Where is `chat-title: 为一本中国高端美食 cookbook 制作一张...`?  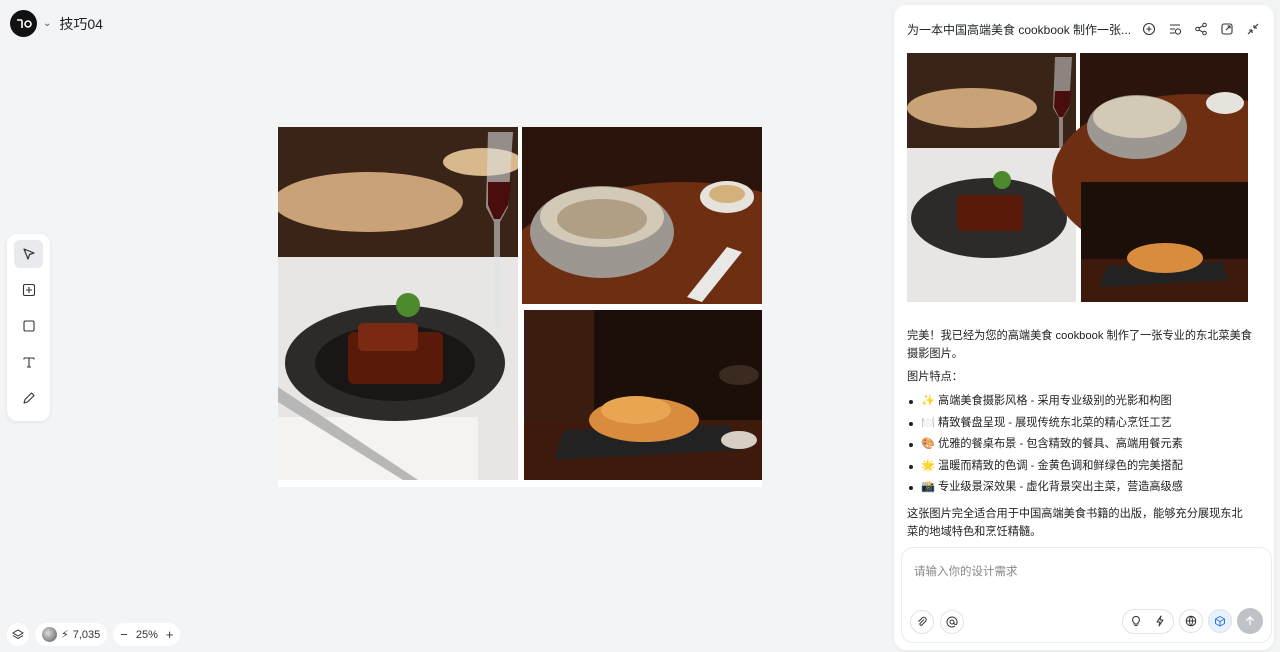
chat-title: 为一本中国高端美食 cookbook 制作一张... is located at coordinates (1019, 30).